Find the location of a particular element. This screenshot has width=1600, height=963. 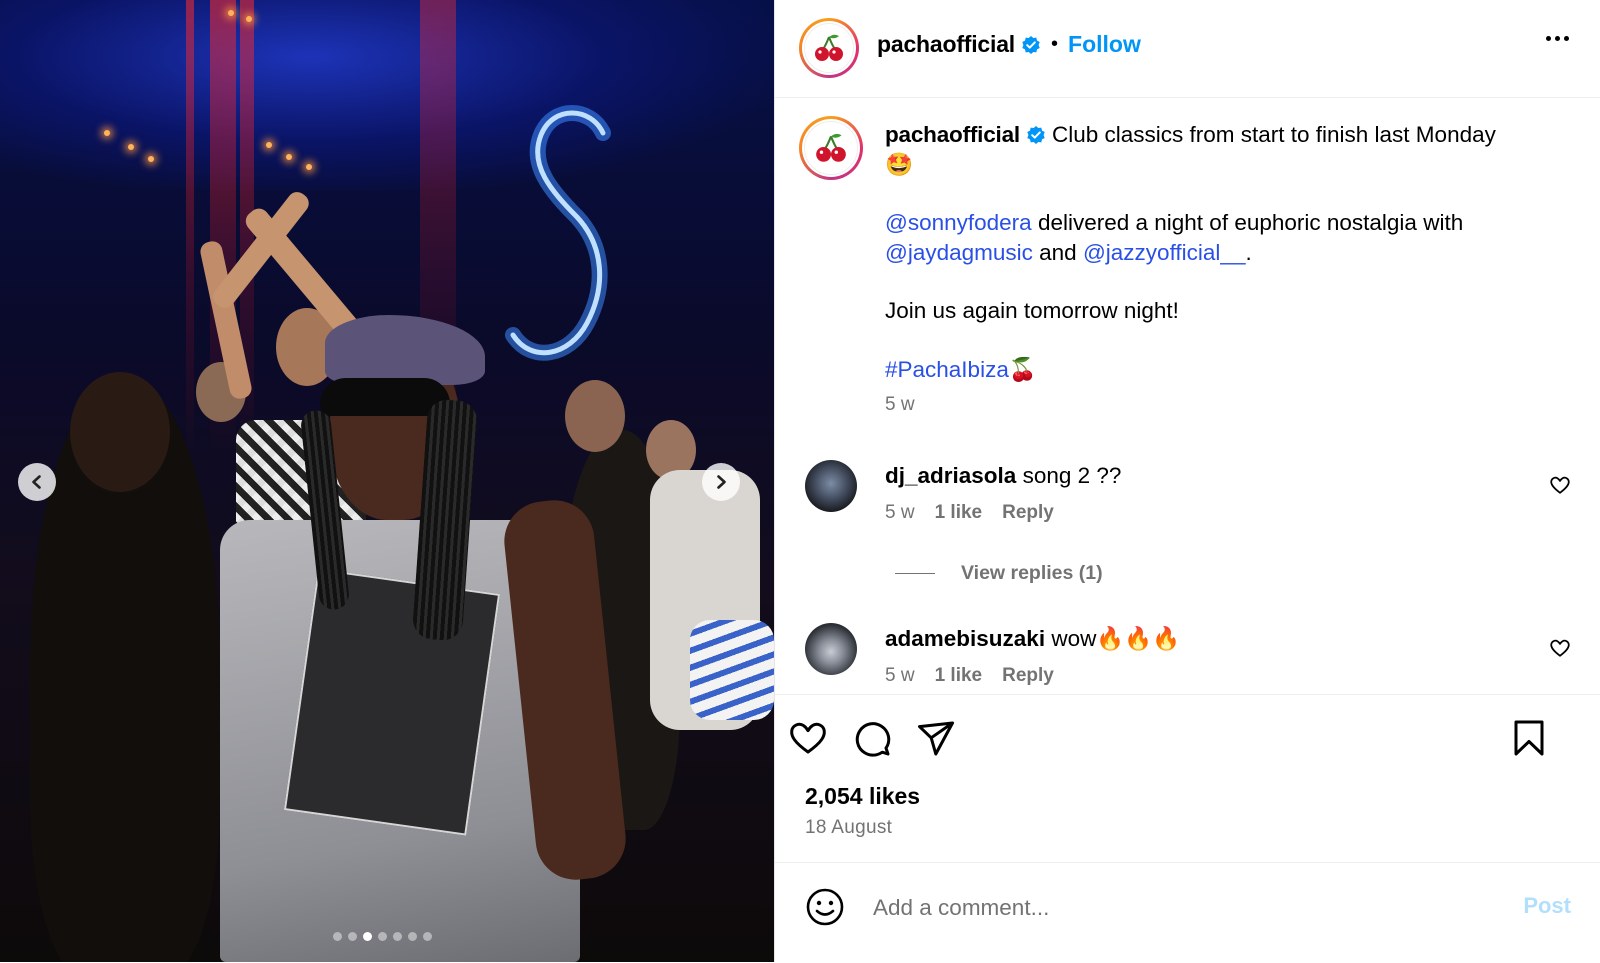

comment: adamebisuzaki wow🔥🔥🔥 5 w 1 like Reply is located at coordinates (1205, 657).